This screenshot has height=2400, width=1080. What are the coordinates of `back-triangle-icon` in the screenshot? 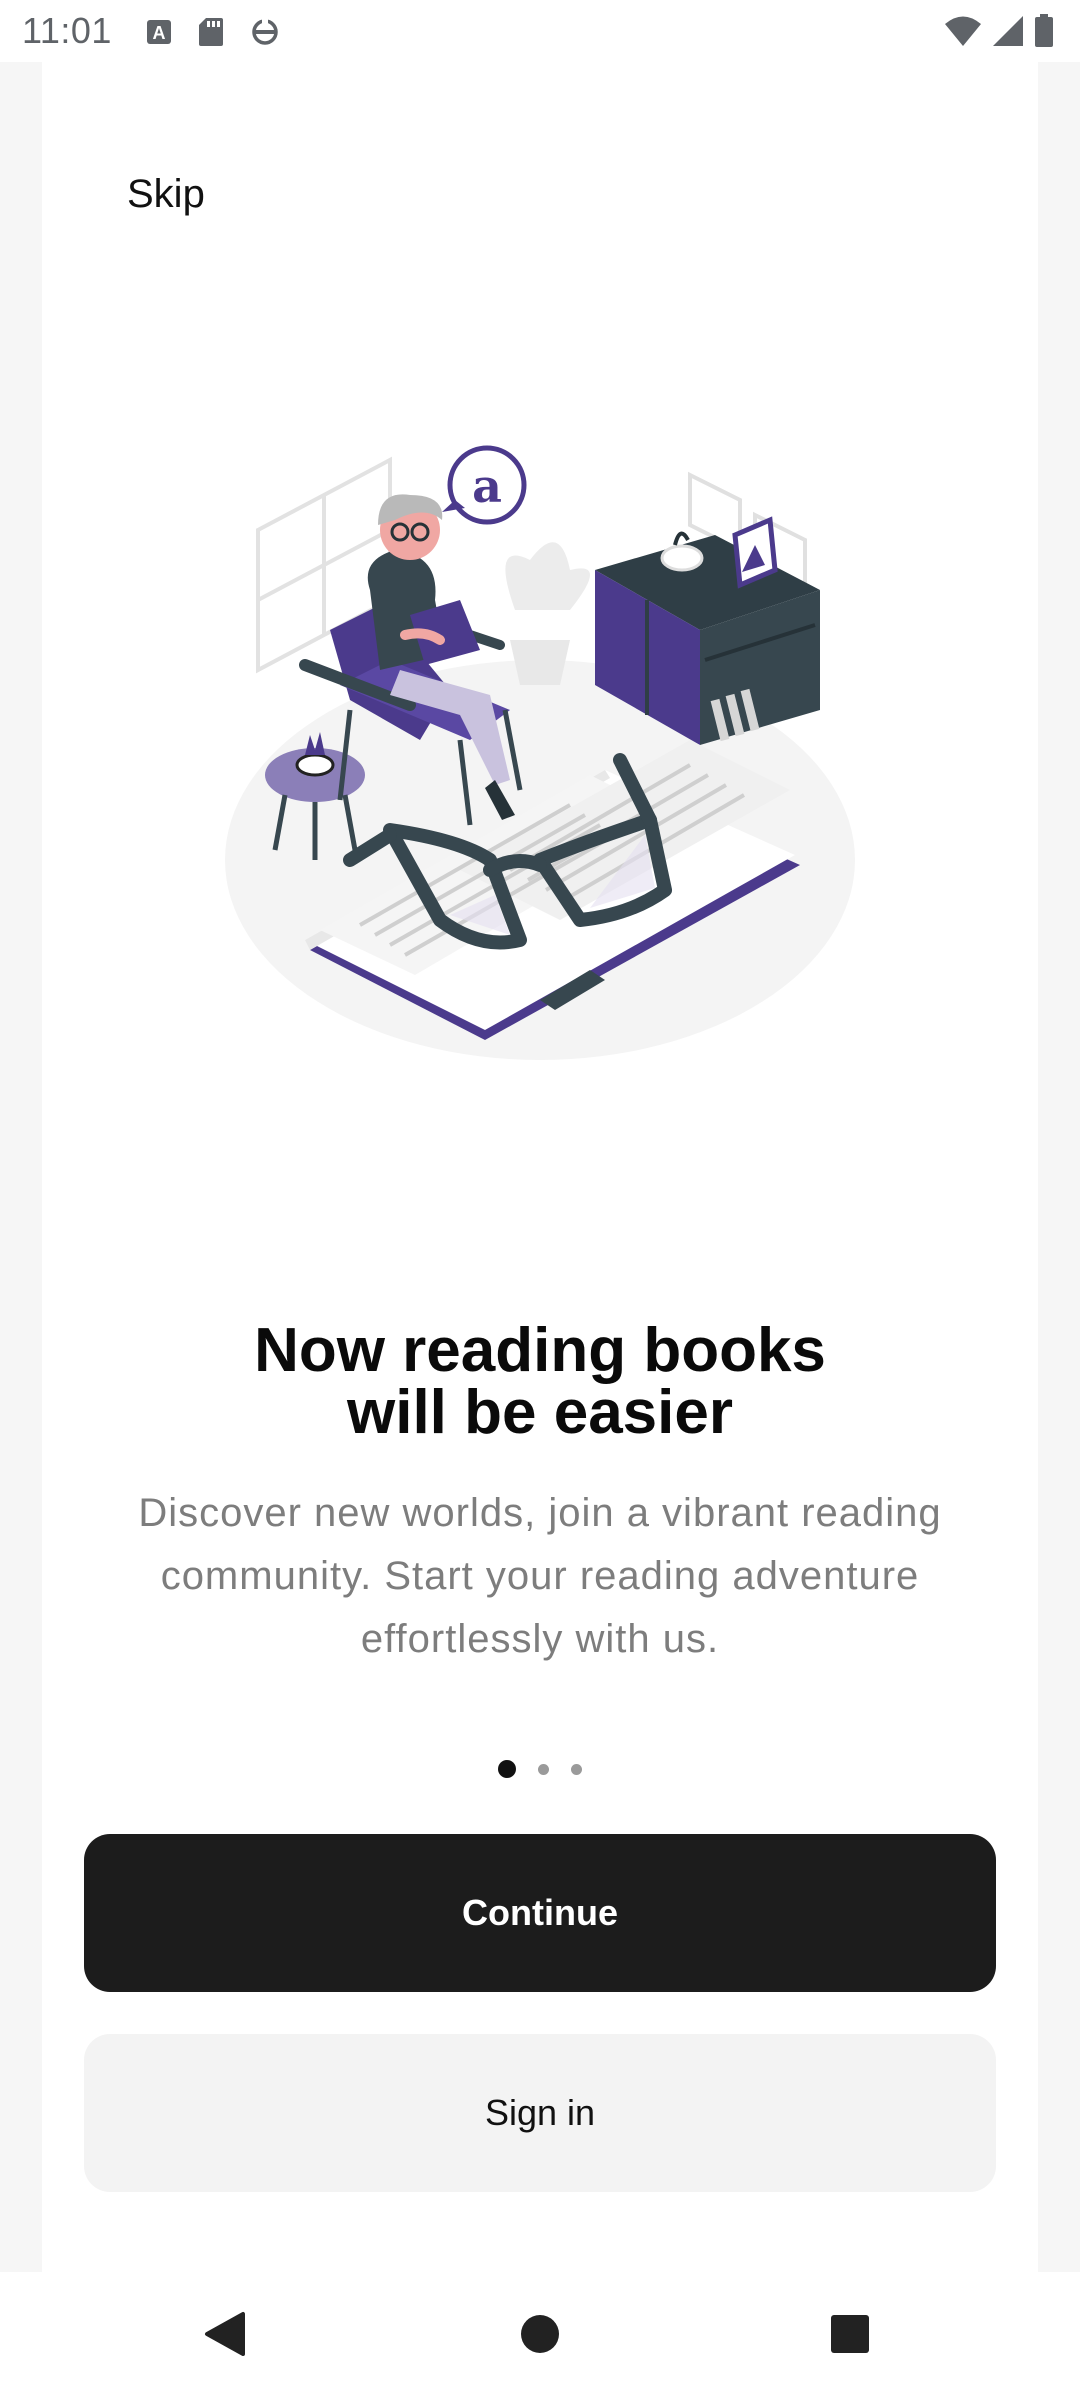 It's located at (225, 2336).